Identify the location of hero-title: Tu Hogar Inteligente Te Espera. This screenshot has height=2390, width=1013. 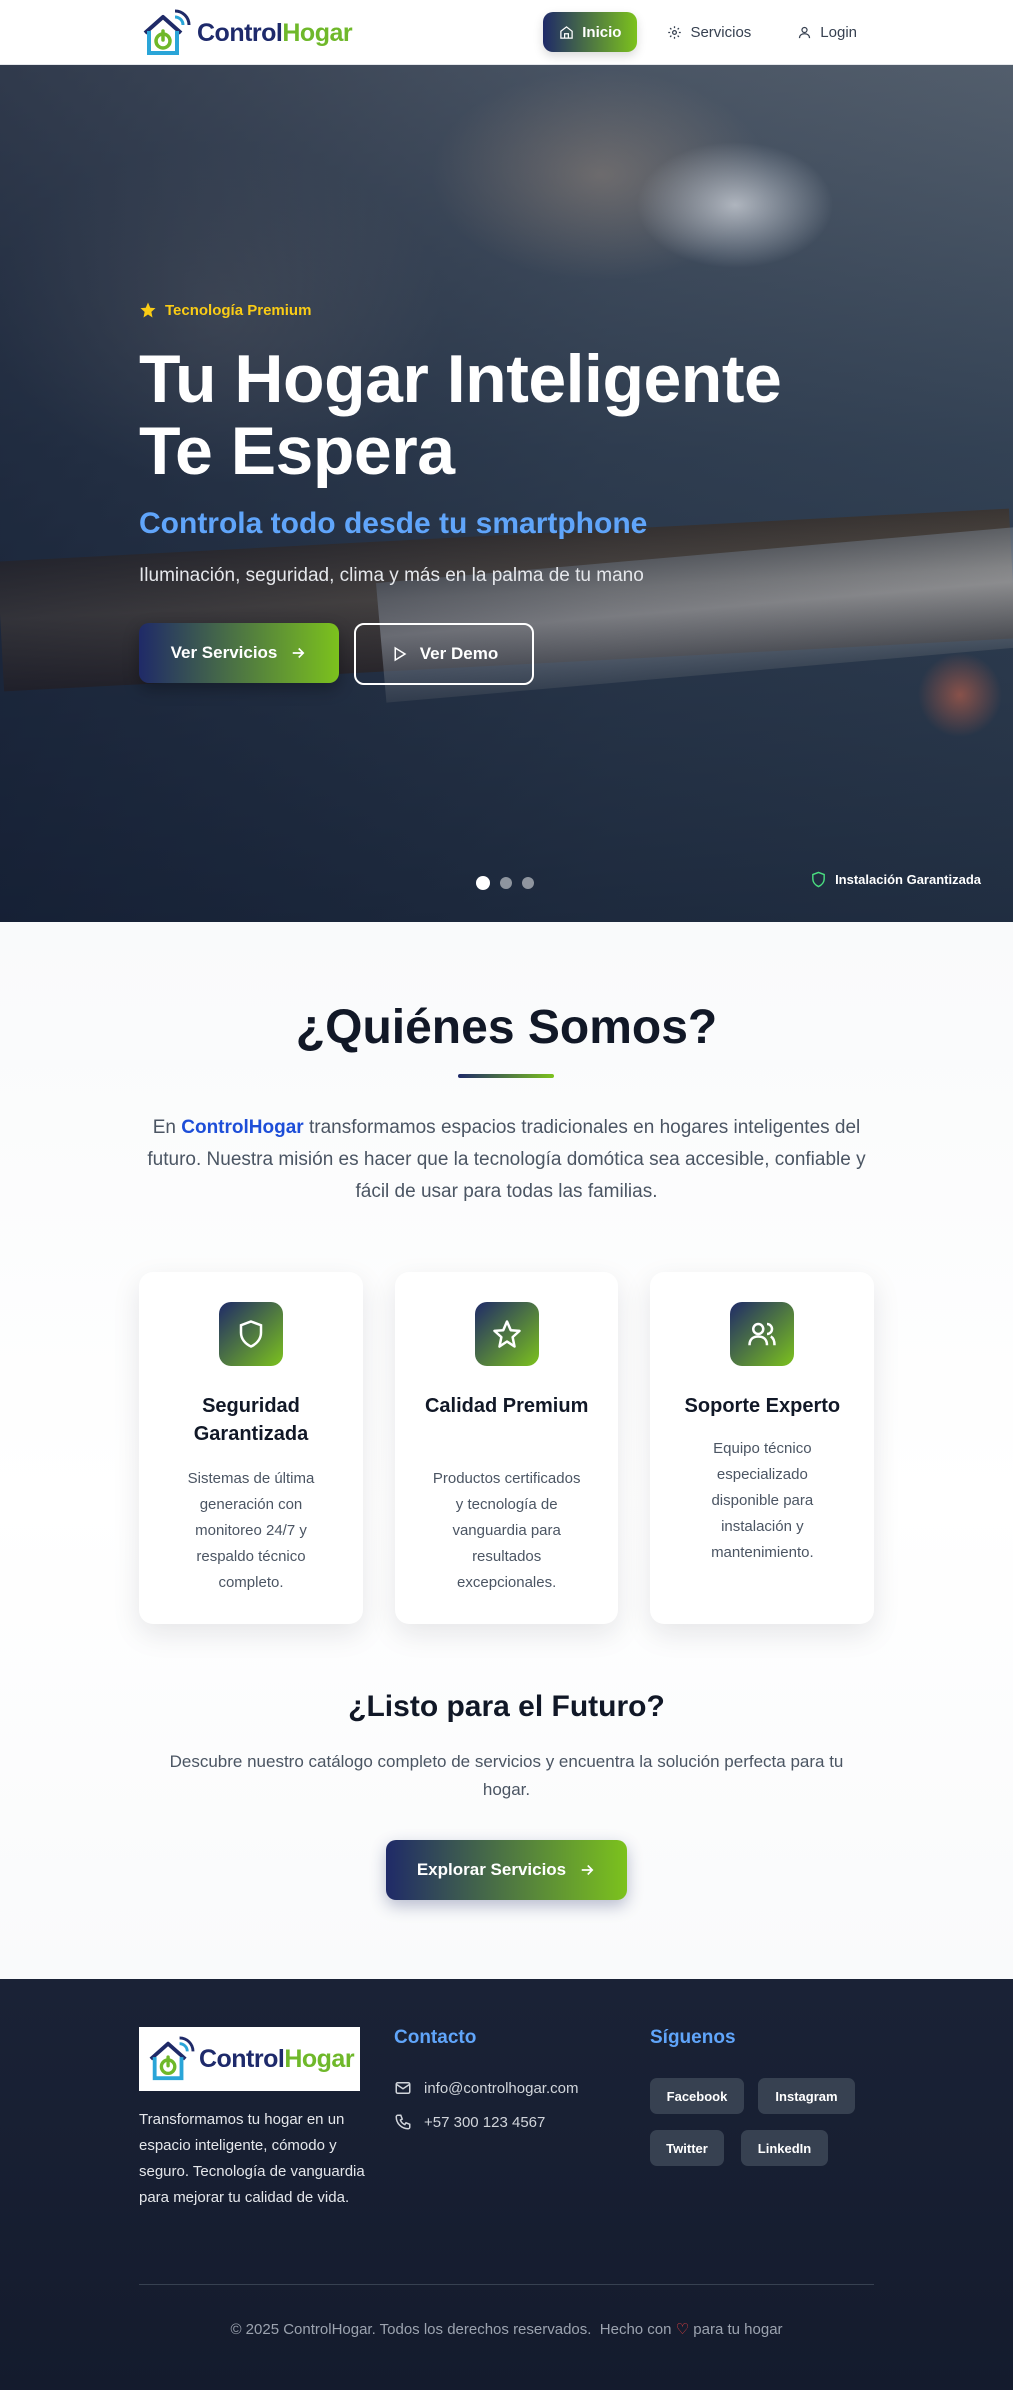
(519, 415).